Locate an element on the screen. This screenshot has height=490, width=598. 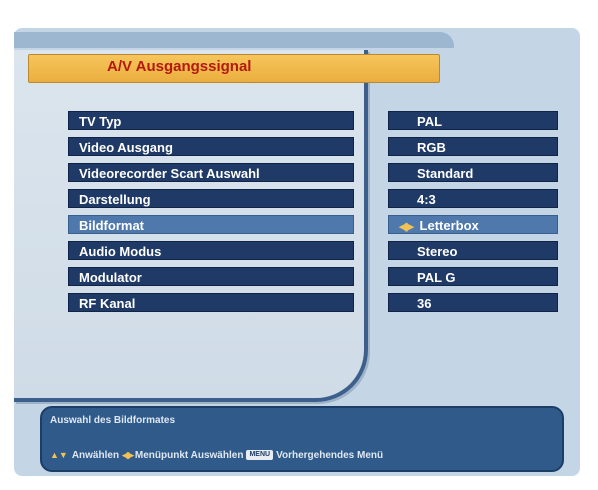
header-band is located at coordinates (234, 40).